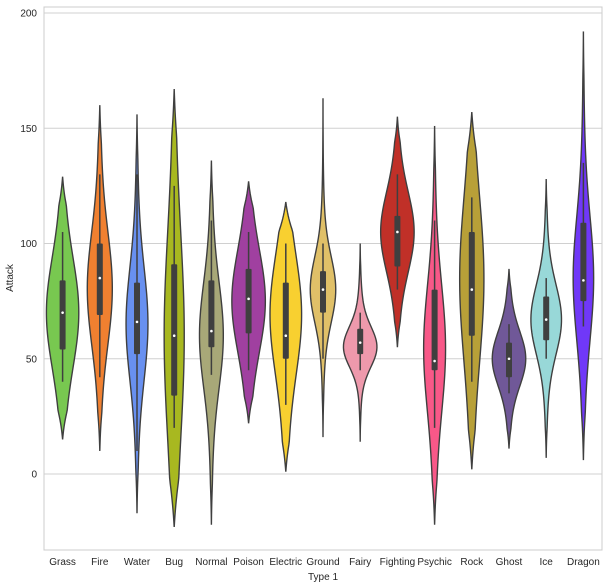 This screenshot has height=587, width=609. I want to click on x-tick-label: Dragon, so click(583, 562).